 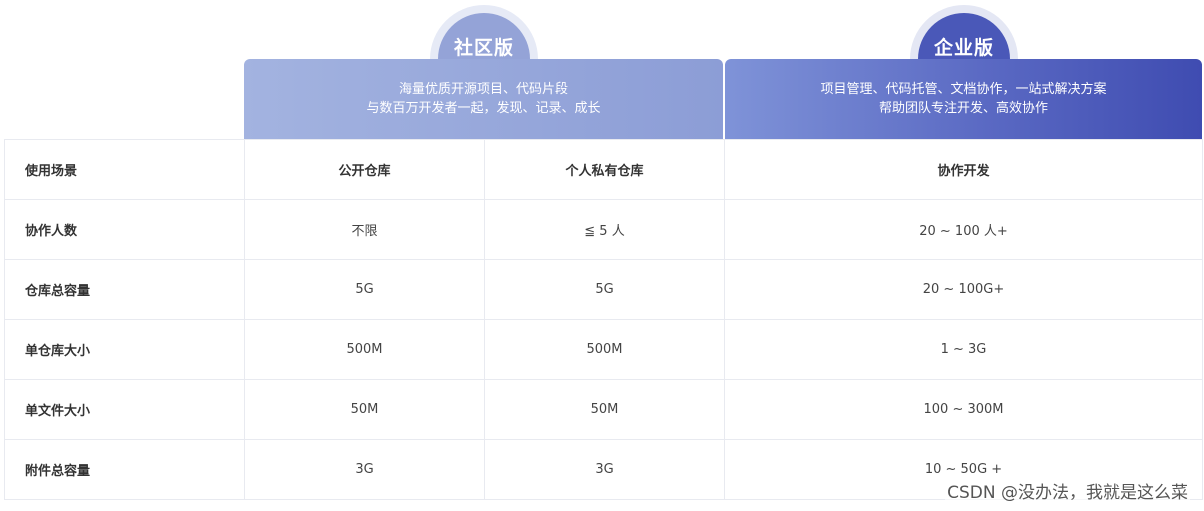 What do you see at coordinates (124, 169) in the screenshot?
I see `header-scenario: 使用场景` at bounding box center [124, 169].